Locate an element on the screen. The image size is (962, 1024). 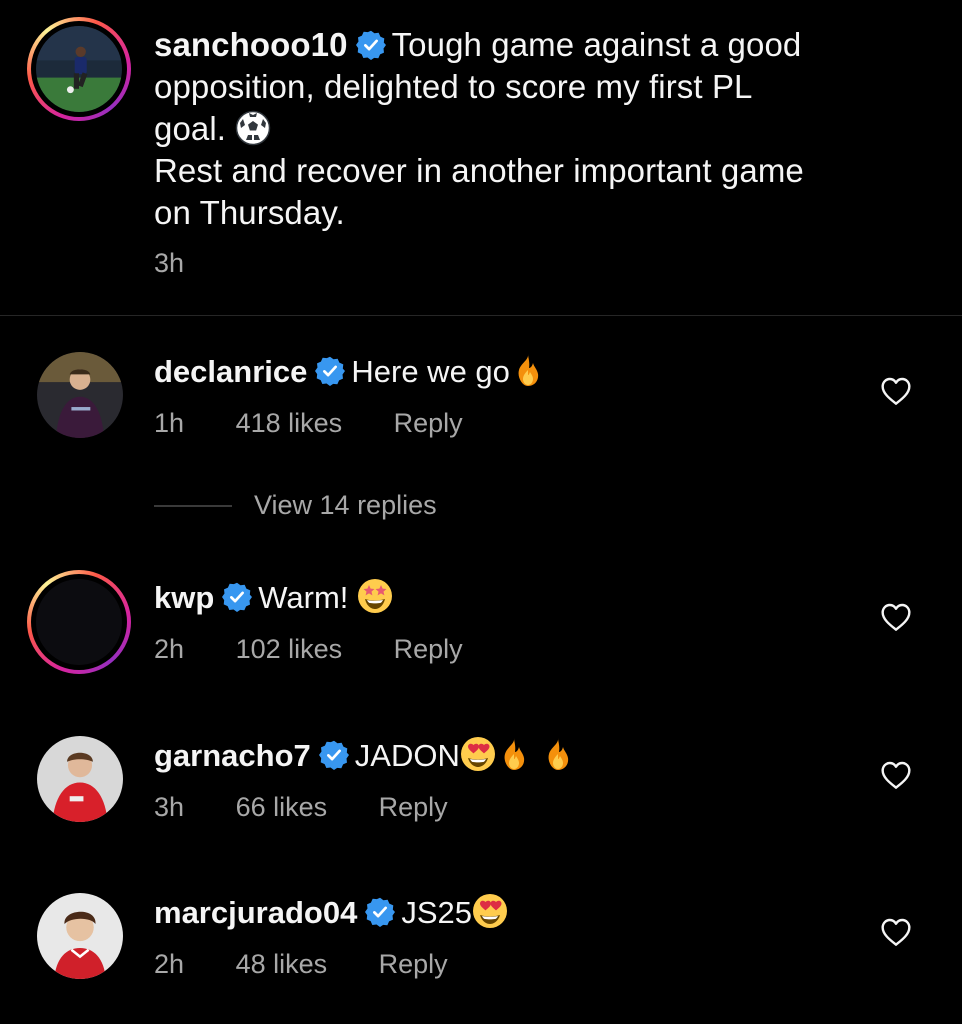
comment-likes: 48 likes is located at coordinates (282, 964).